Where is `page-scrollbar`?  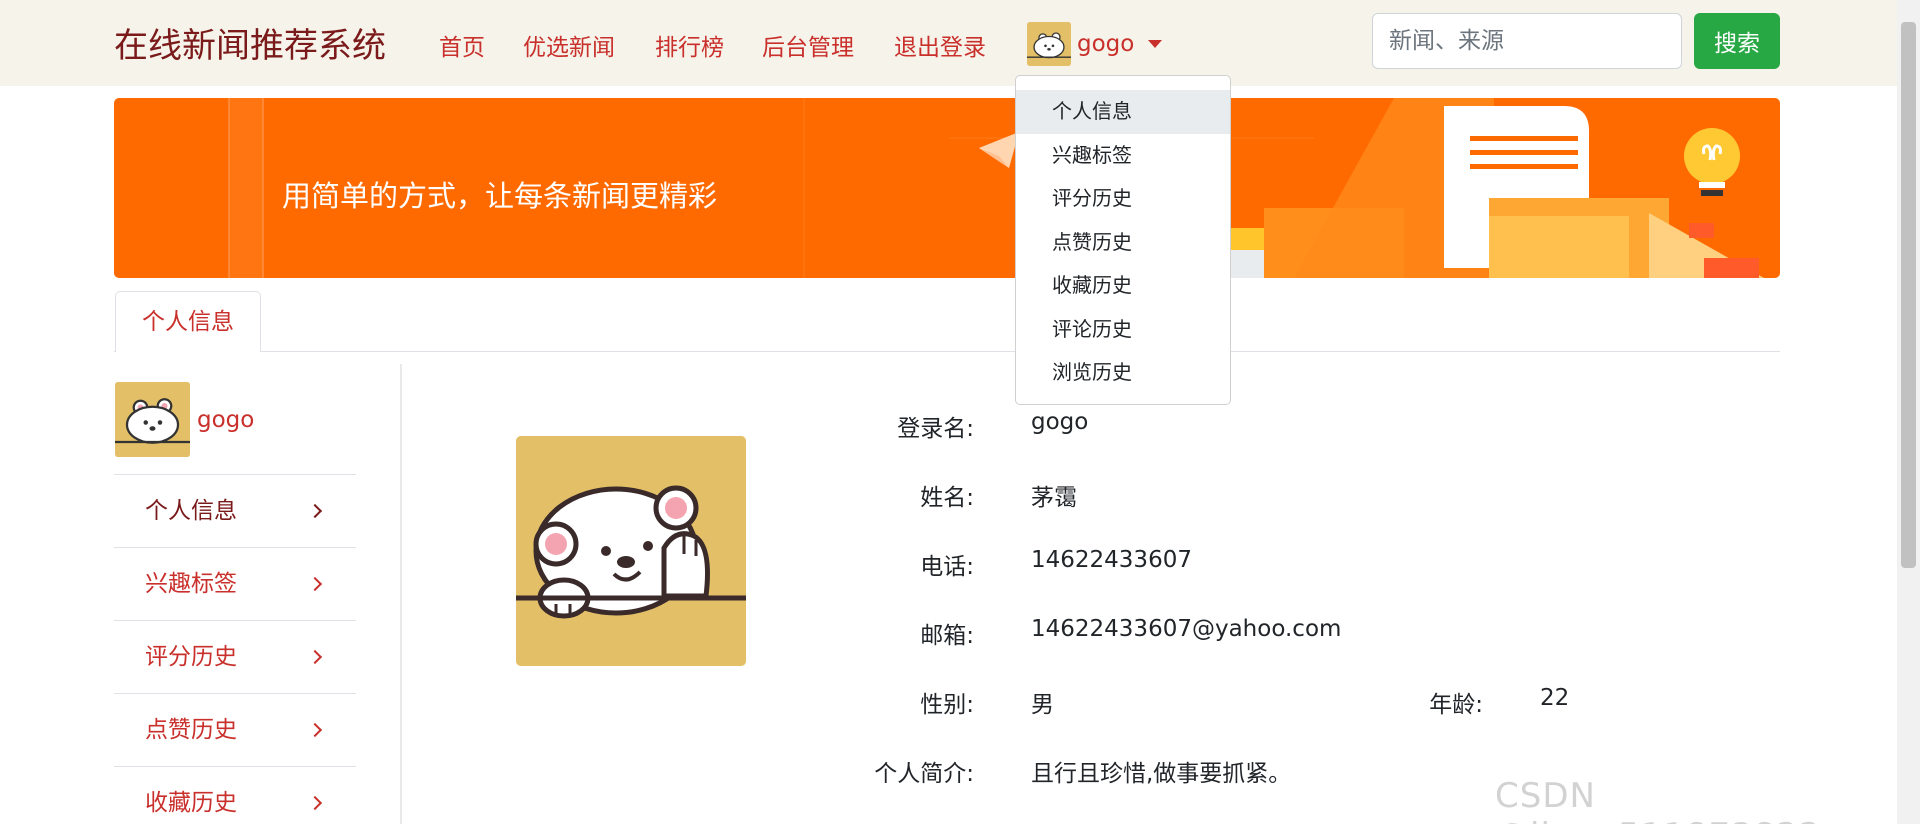 page-scrollbar is located at coordinates (1908, 412).